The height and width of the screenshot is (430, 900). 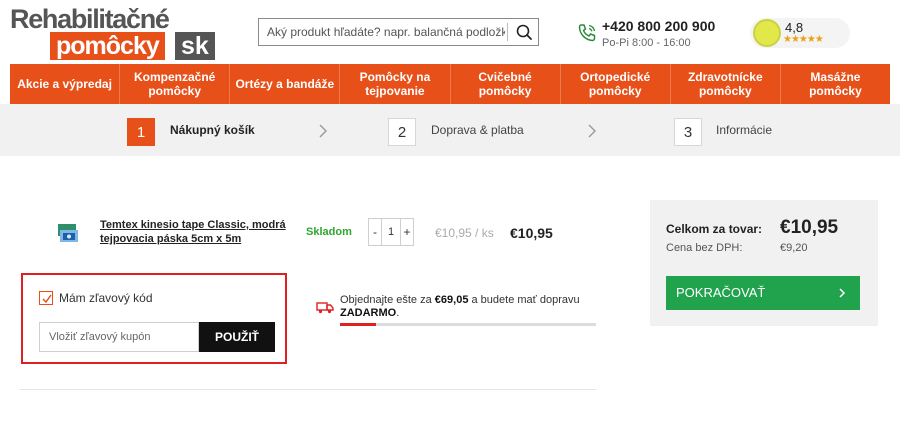 I want to click on phone-icon, so click(x=587, y=33).